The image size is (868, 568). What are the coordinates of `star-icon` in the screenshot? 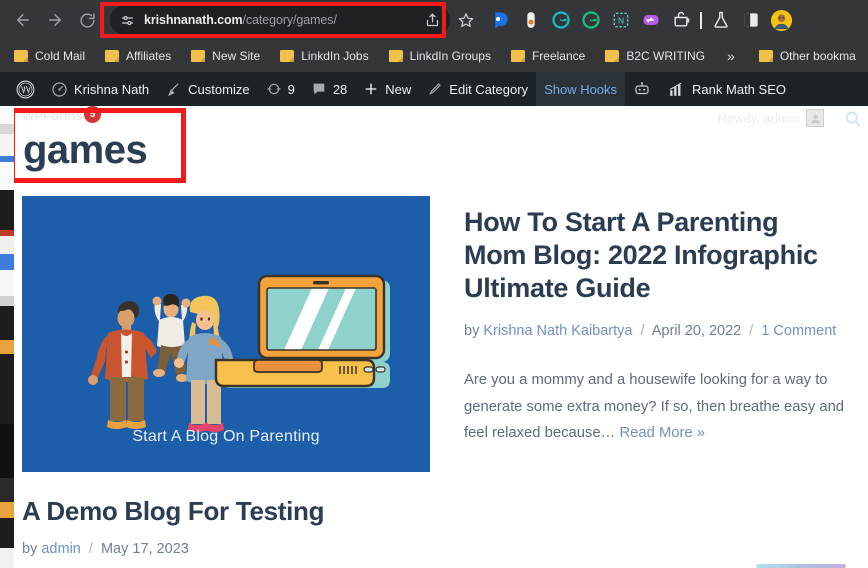 It's located at (466, 20).